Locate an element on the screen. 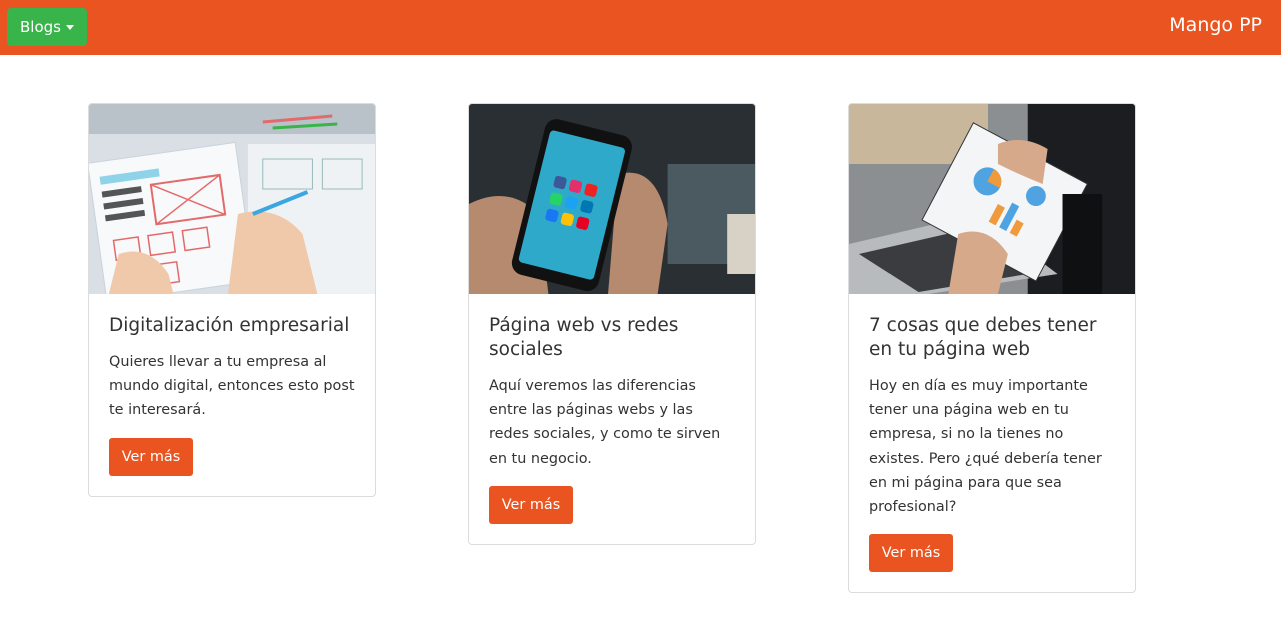 The width and height of the screenshot is (1281, 617). card-title: Página web vs redes sociales is located at coordinates (584, 337).